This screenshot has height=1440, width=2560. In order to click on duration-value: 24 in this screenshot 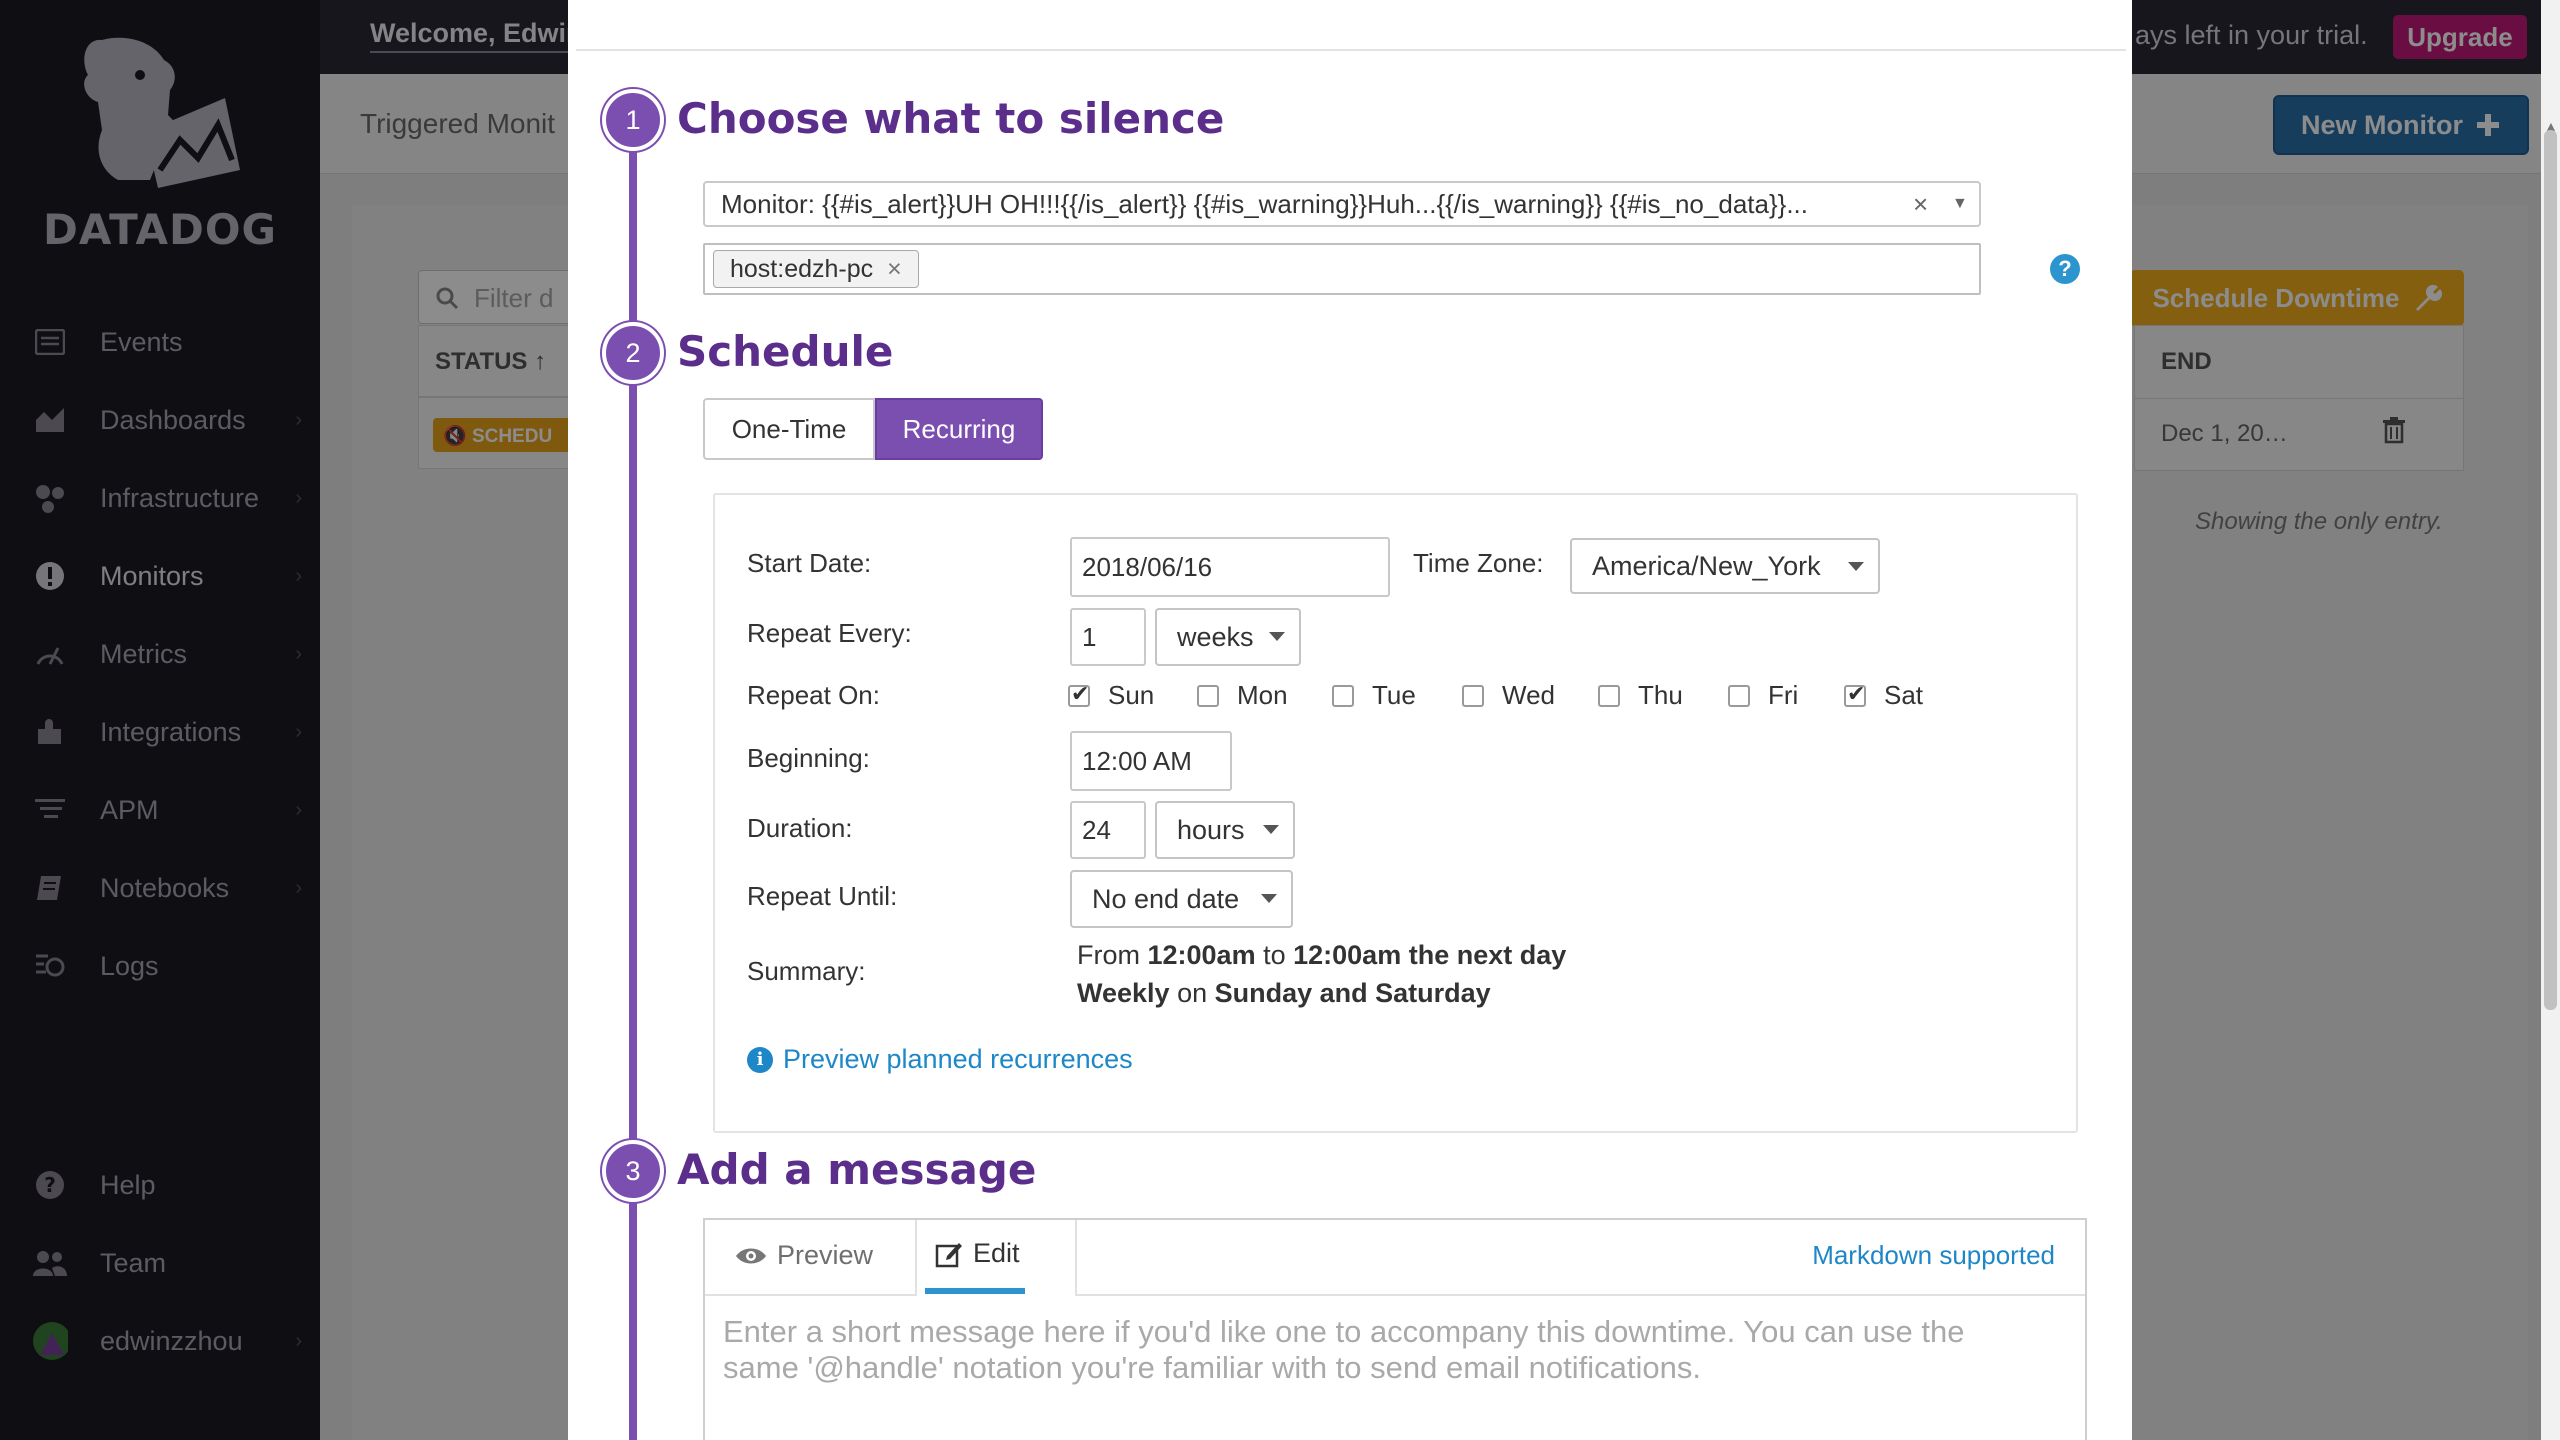, I will do `click(1096, 829)`.